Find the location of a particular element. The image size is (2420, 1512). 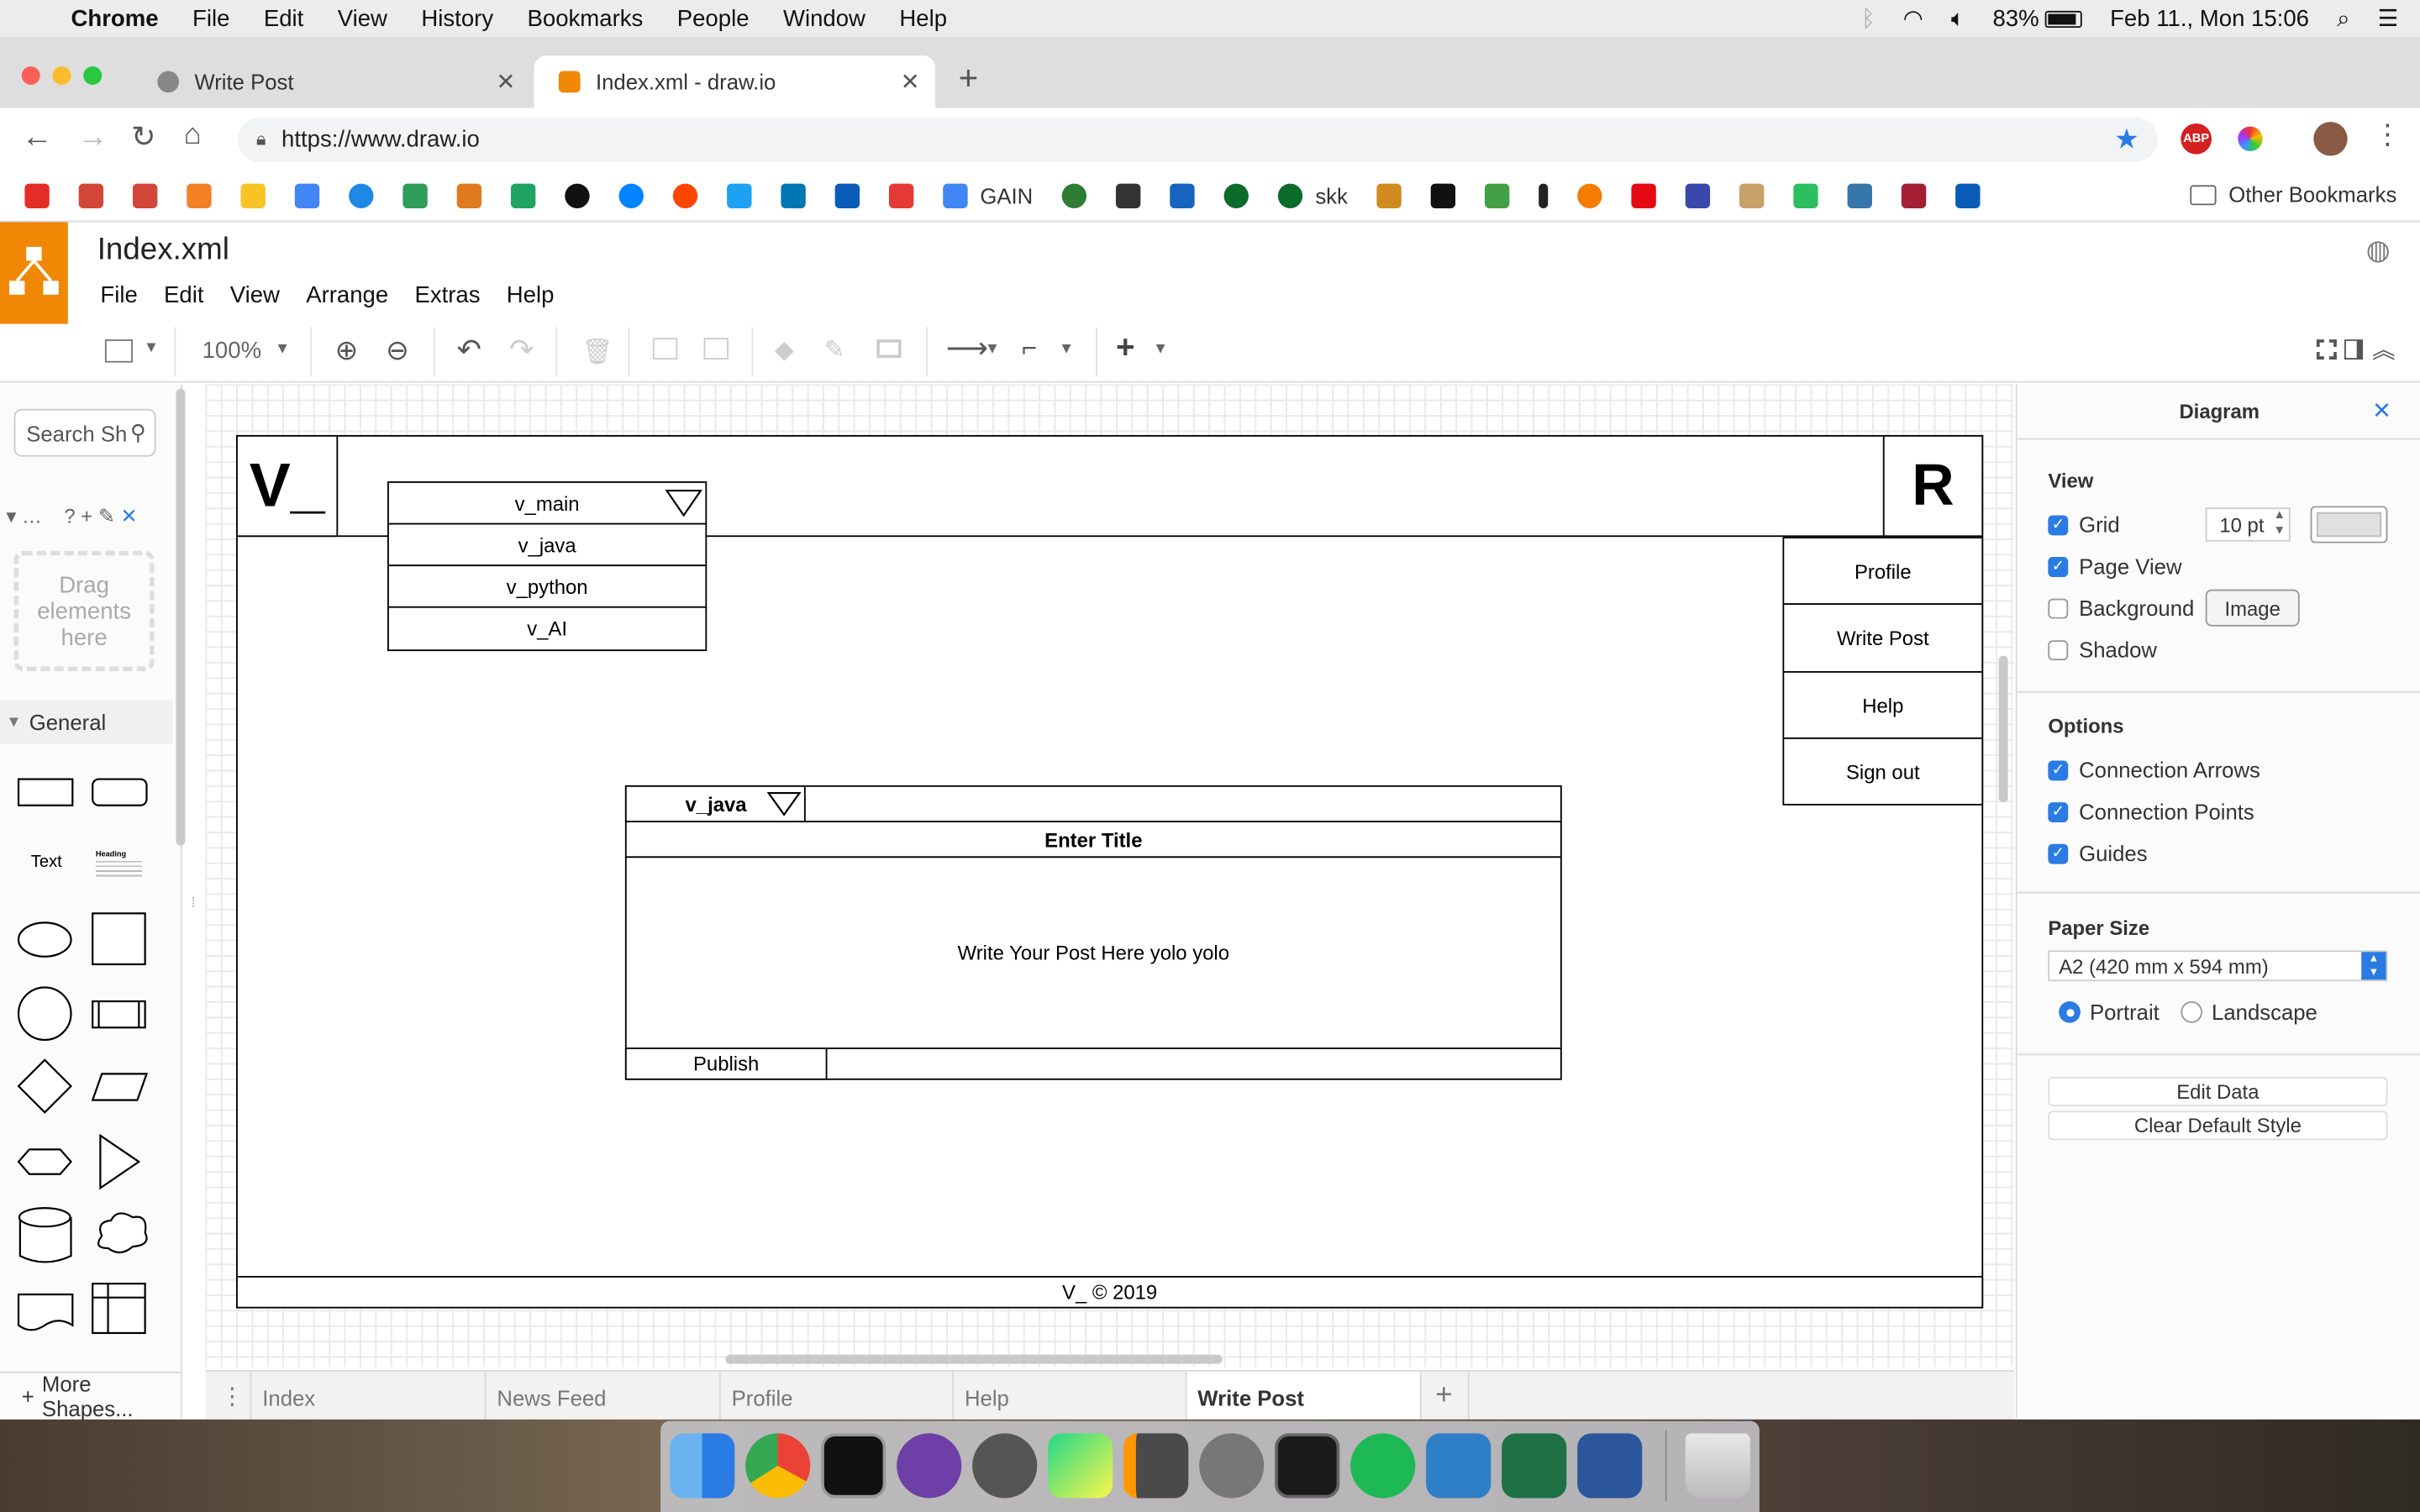

add-page-button: + is located at coordinates (1444, 1396).